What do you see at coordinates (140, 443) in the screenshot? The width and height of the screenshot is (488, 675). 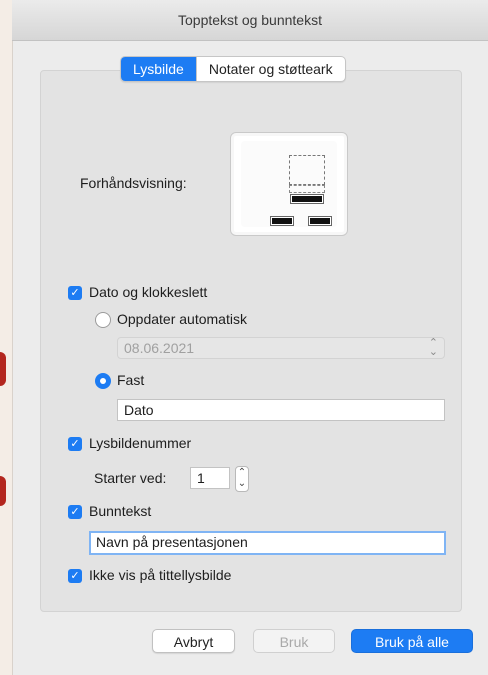 I see `slide-number-label: Lysbildenummer` at bounding box center [140, 443].